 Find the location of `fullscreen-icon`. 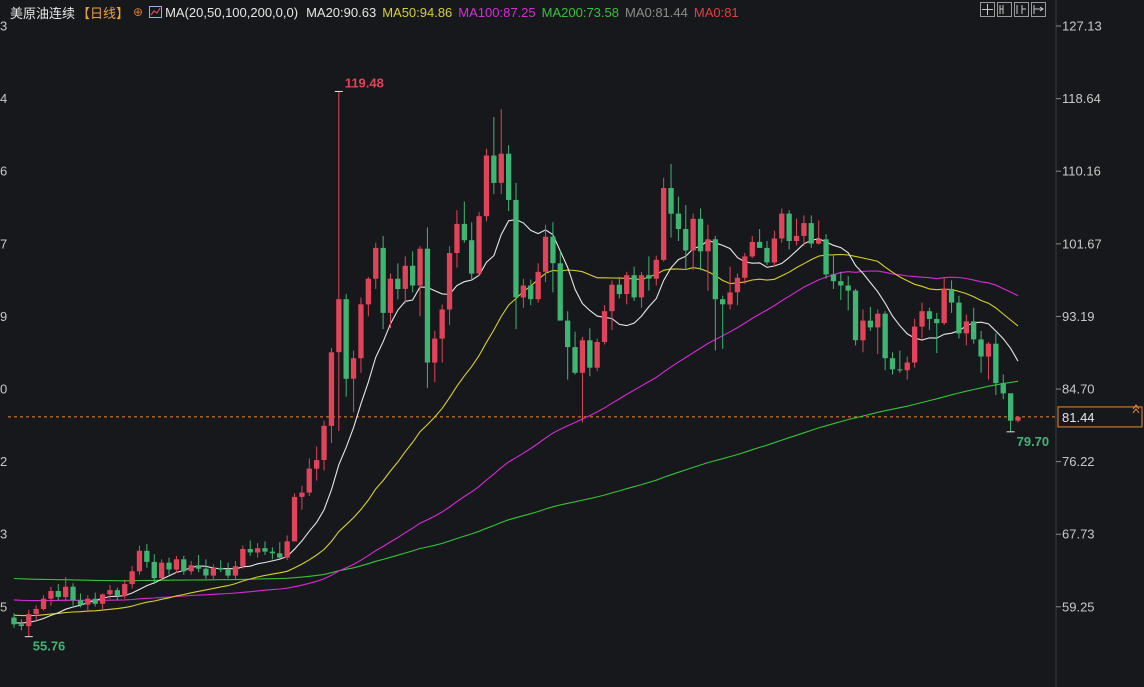

fullscreen-icon is located at coordinates (1038, 9).